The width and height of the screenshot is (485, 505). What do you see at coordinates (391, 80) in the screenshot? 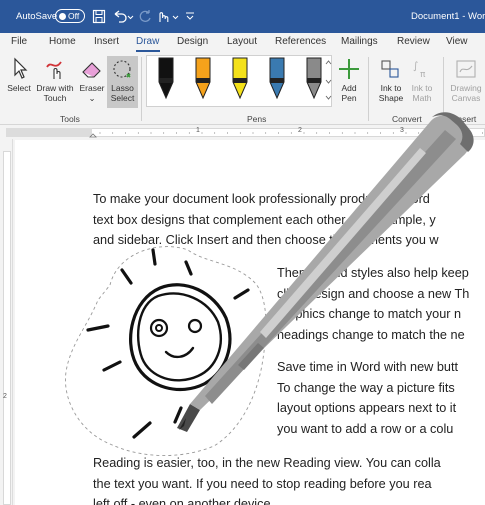
I see `ink-to-shape-button: Ink to Shape` at bounding box center [391, 80].